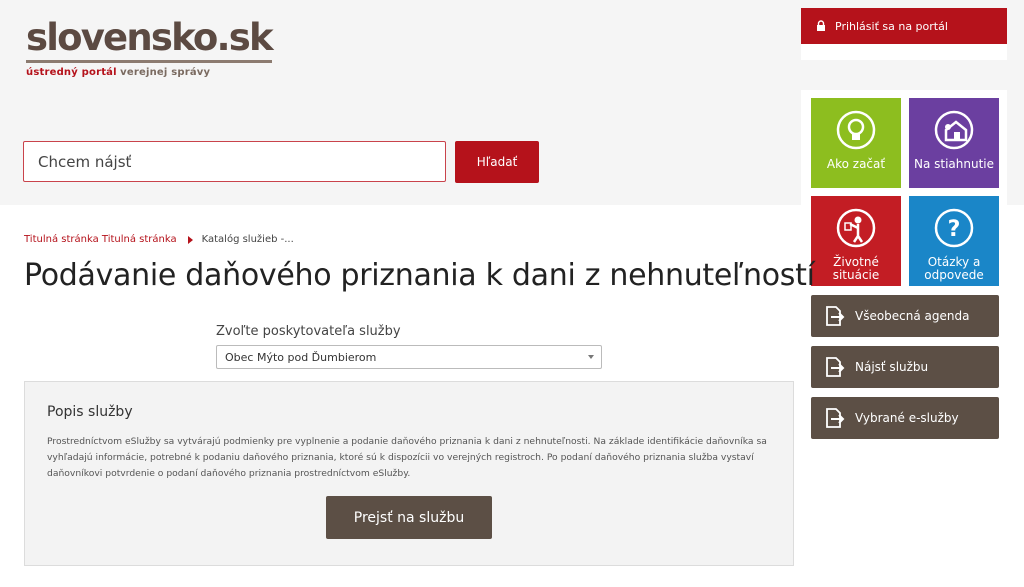  I want to click on login-panel: Prihlásiť sa na portál, so click(904, 34).